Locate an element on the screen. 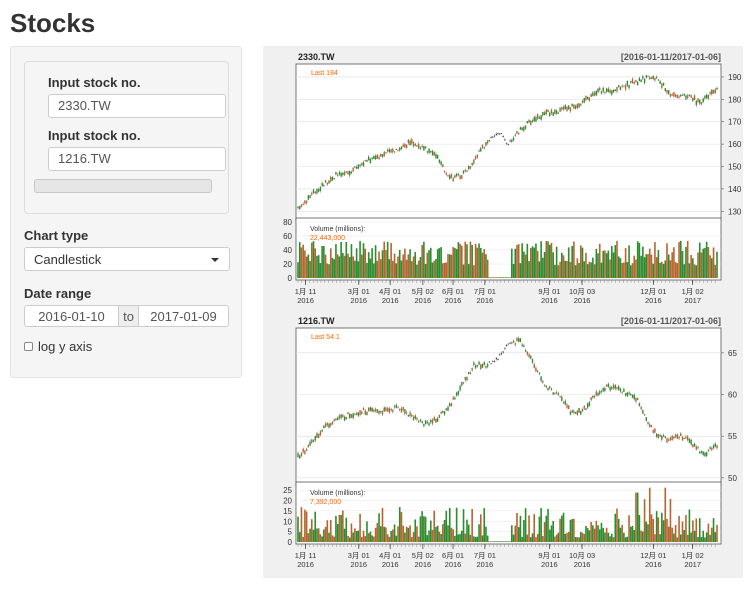 This screenshot has height=596, width=756. submit-button is located at coordinates (123, 186).